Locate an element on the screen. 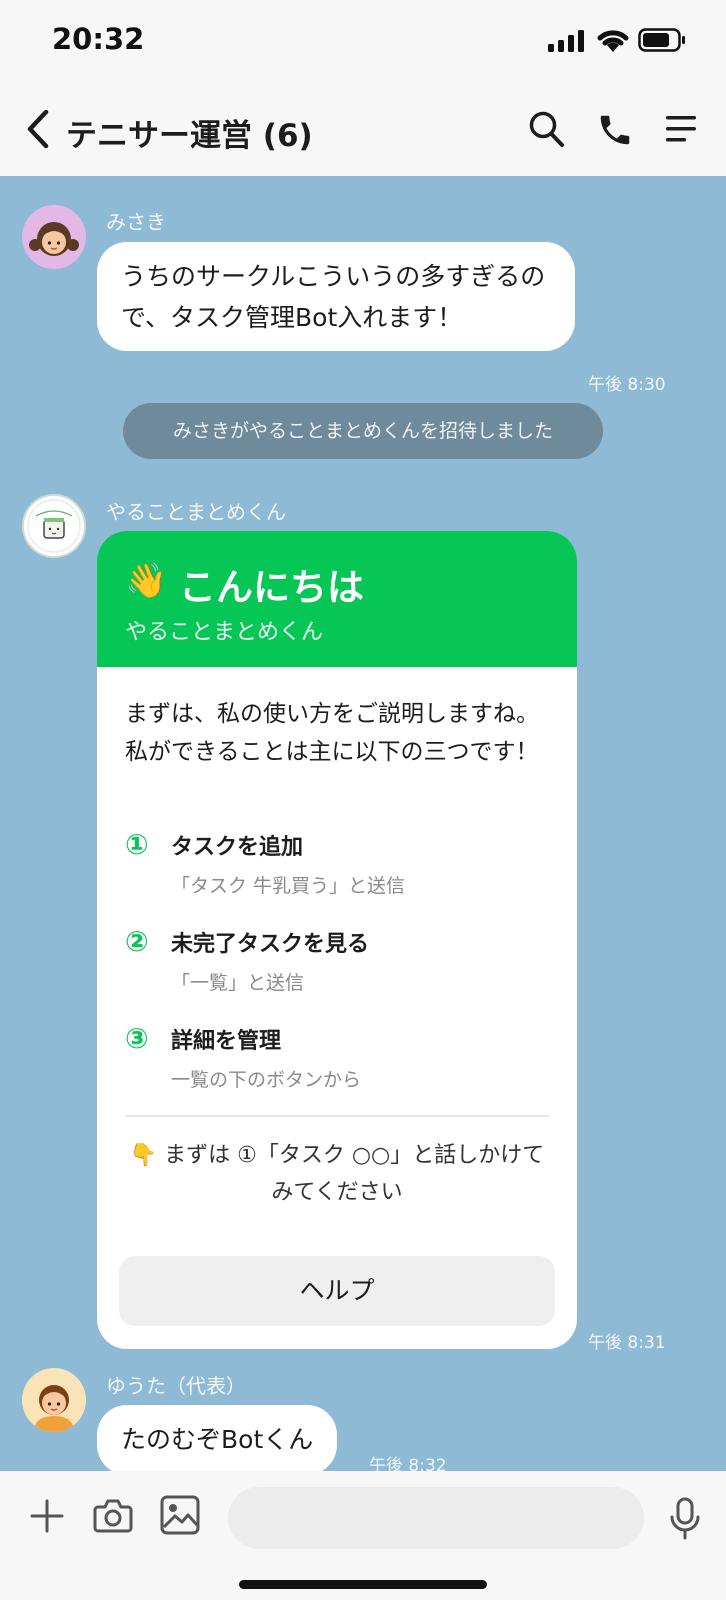 This screenshot has height=1600, width=726. sender-name: みさき is located at coordinates (136, 222).